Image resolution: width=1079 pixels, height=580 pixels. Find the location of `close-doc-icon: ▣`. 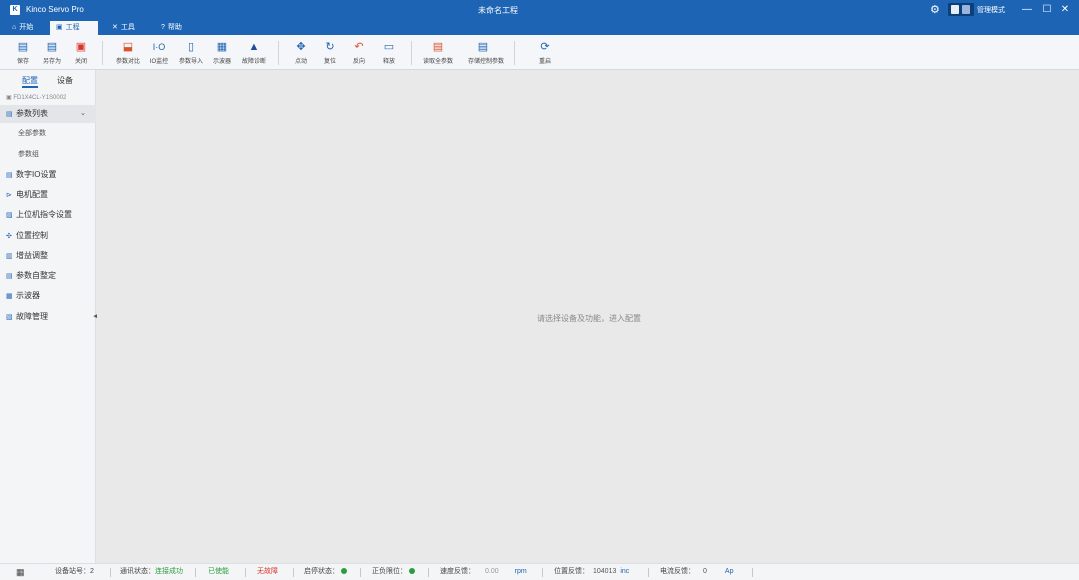

close-doc-icon: ▣ is located at coordinates (81, 47).